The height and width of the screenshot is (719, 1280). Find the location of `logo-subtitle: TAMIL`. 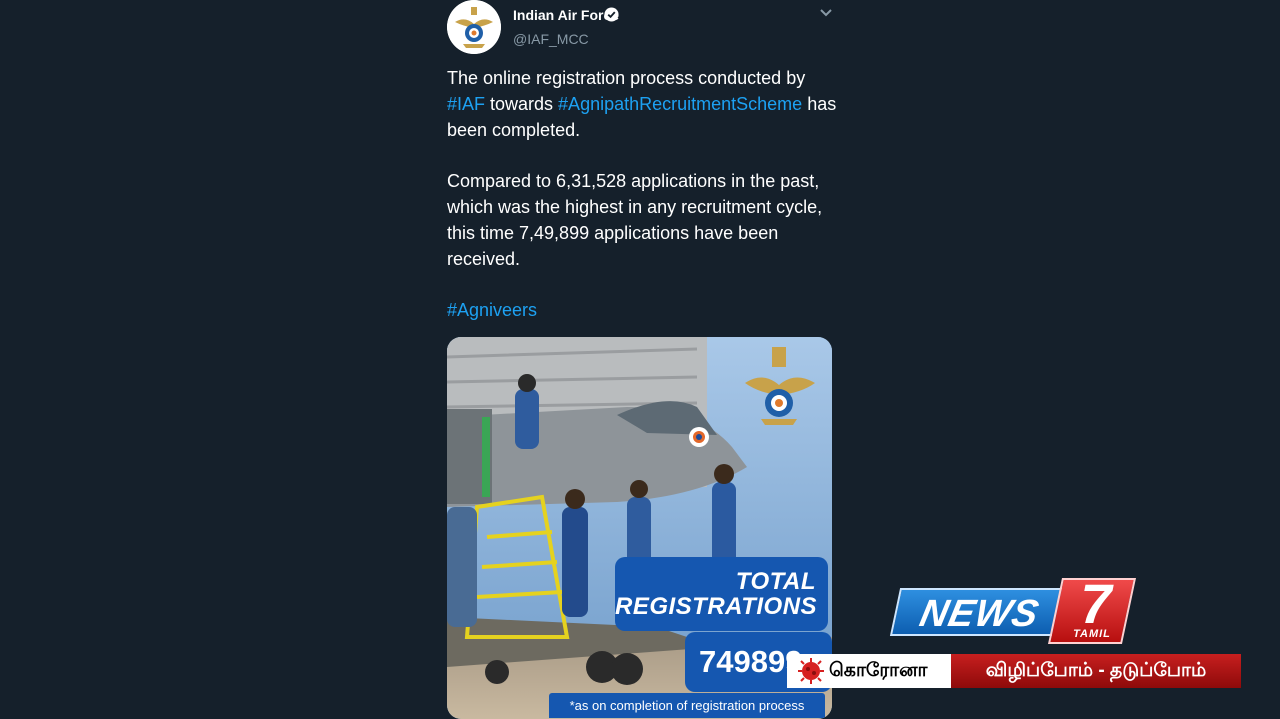

logo-subtitle: TAMIL is located at coordinates (1092, 634).